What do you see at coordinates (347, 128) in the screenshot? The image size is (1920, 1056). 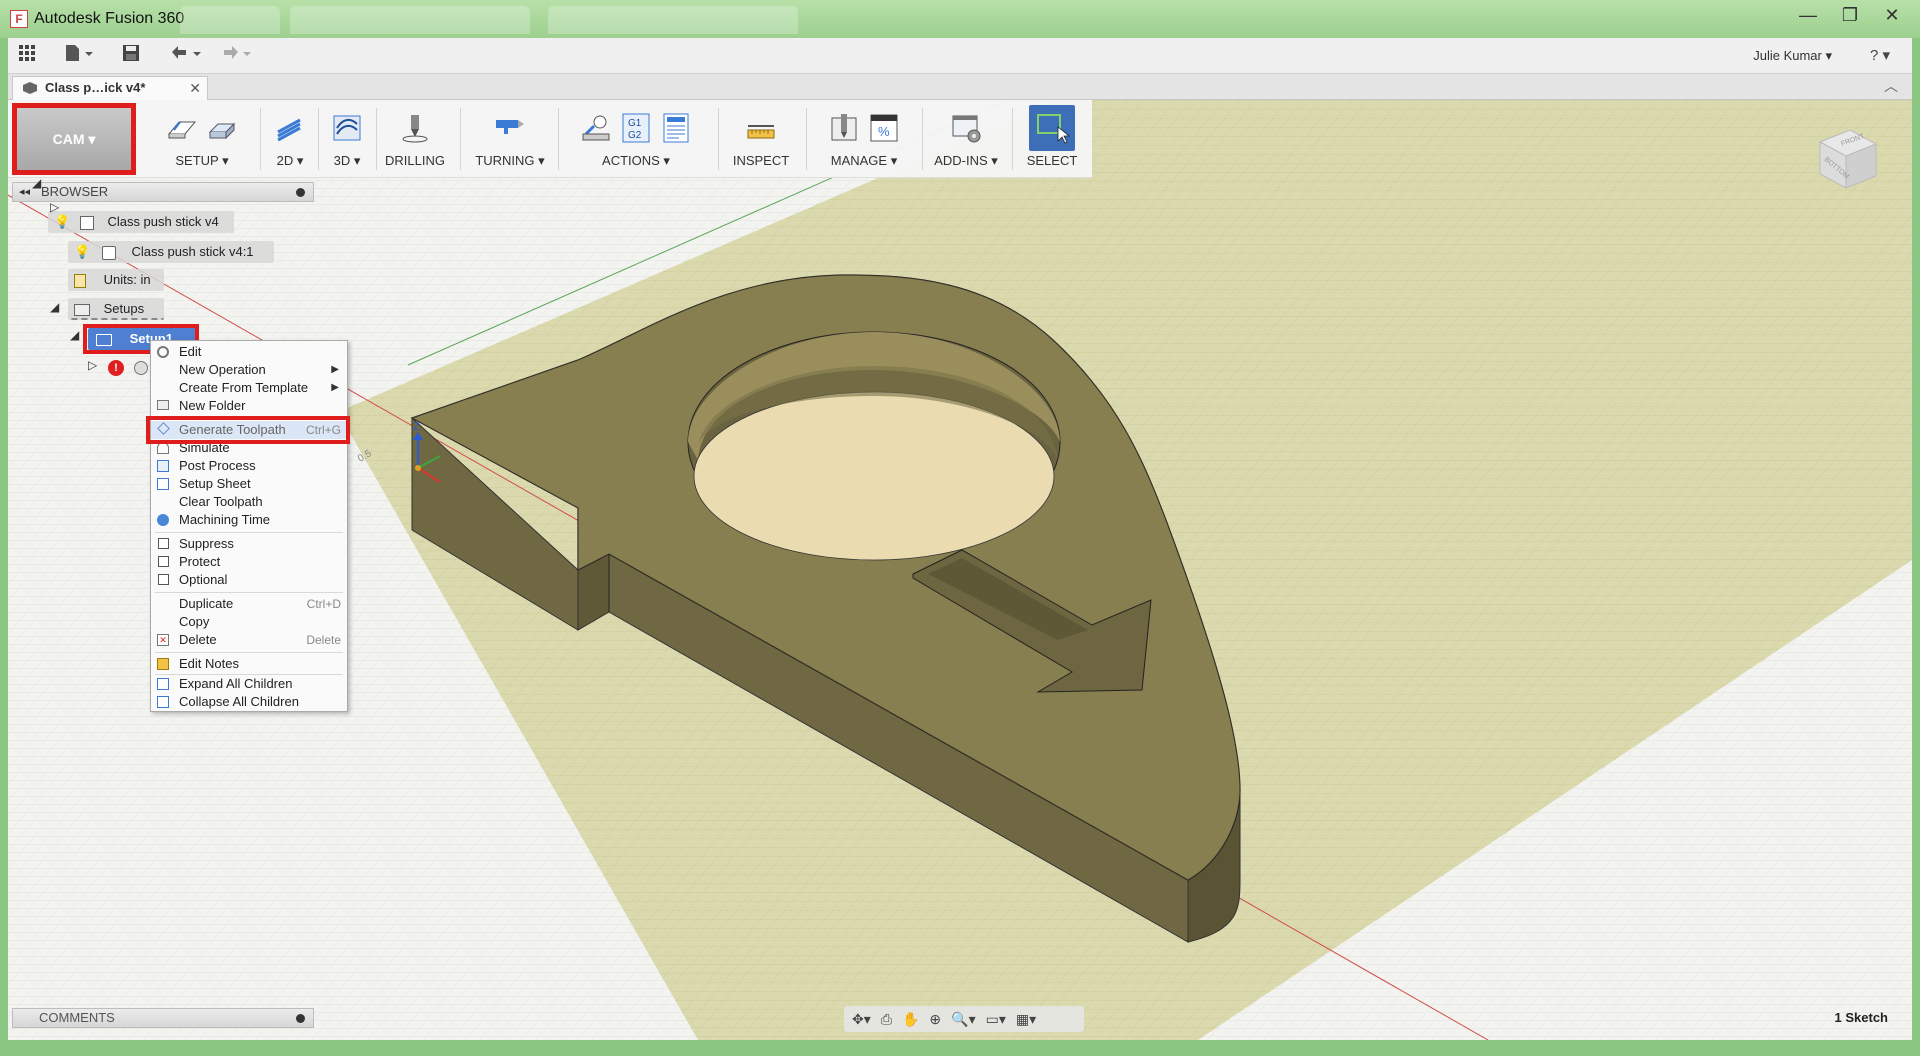 I see `3d-milling-icon` at bounding box center [347, 128].